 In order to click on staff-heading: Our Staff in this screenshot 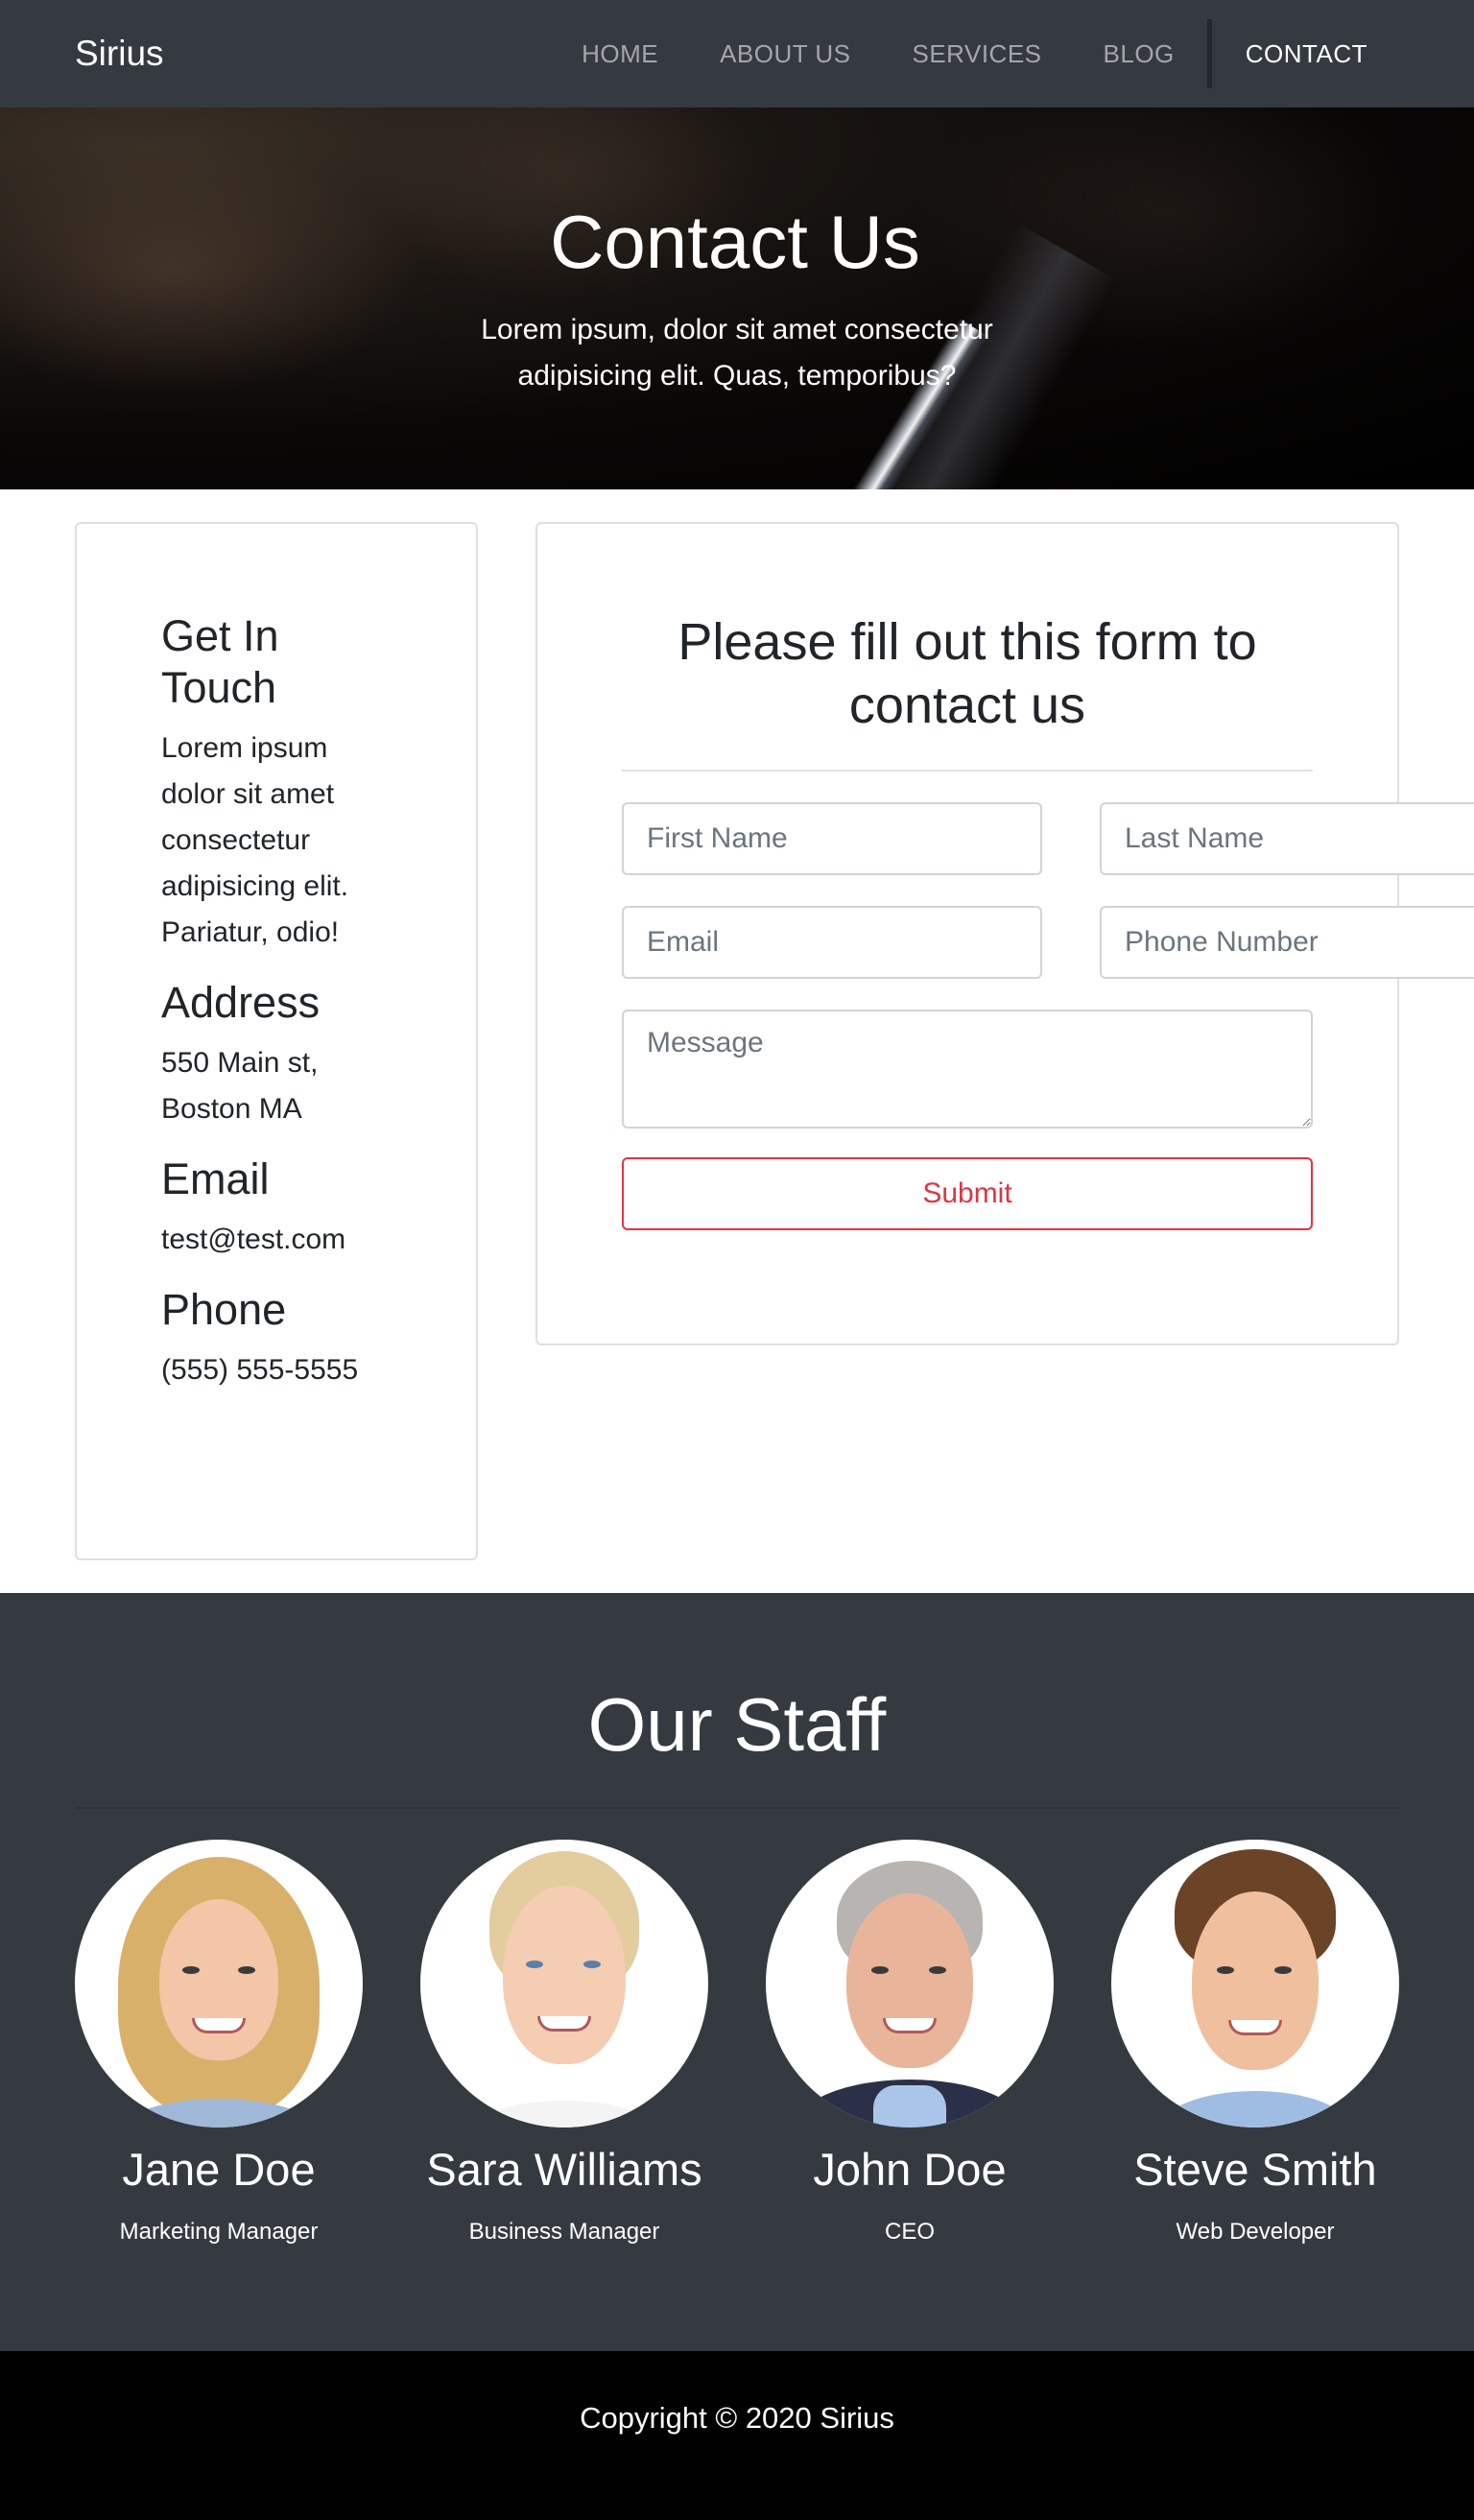, I will do `click(737, 1745)`.